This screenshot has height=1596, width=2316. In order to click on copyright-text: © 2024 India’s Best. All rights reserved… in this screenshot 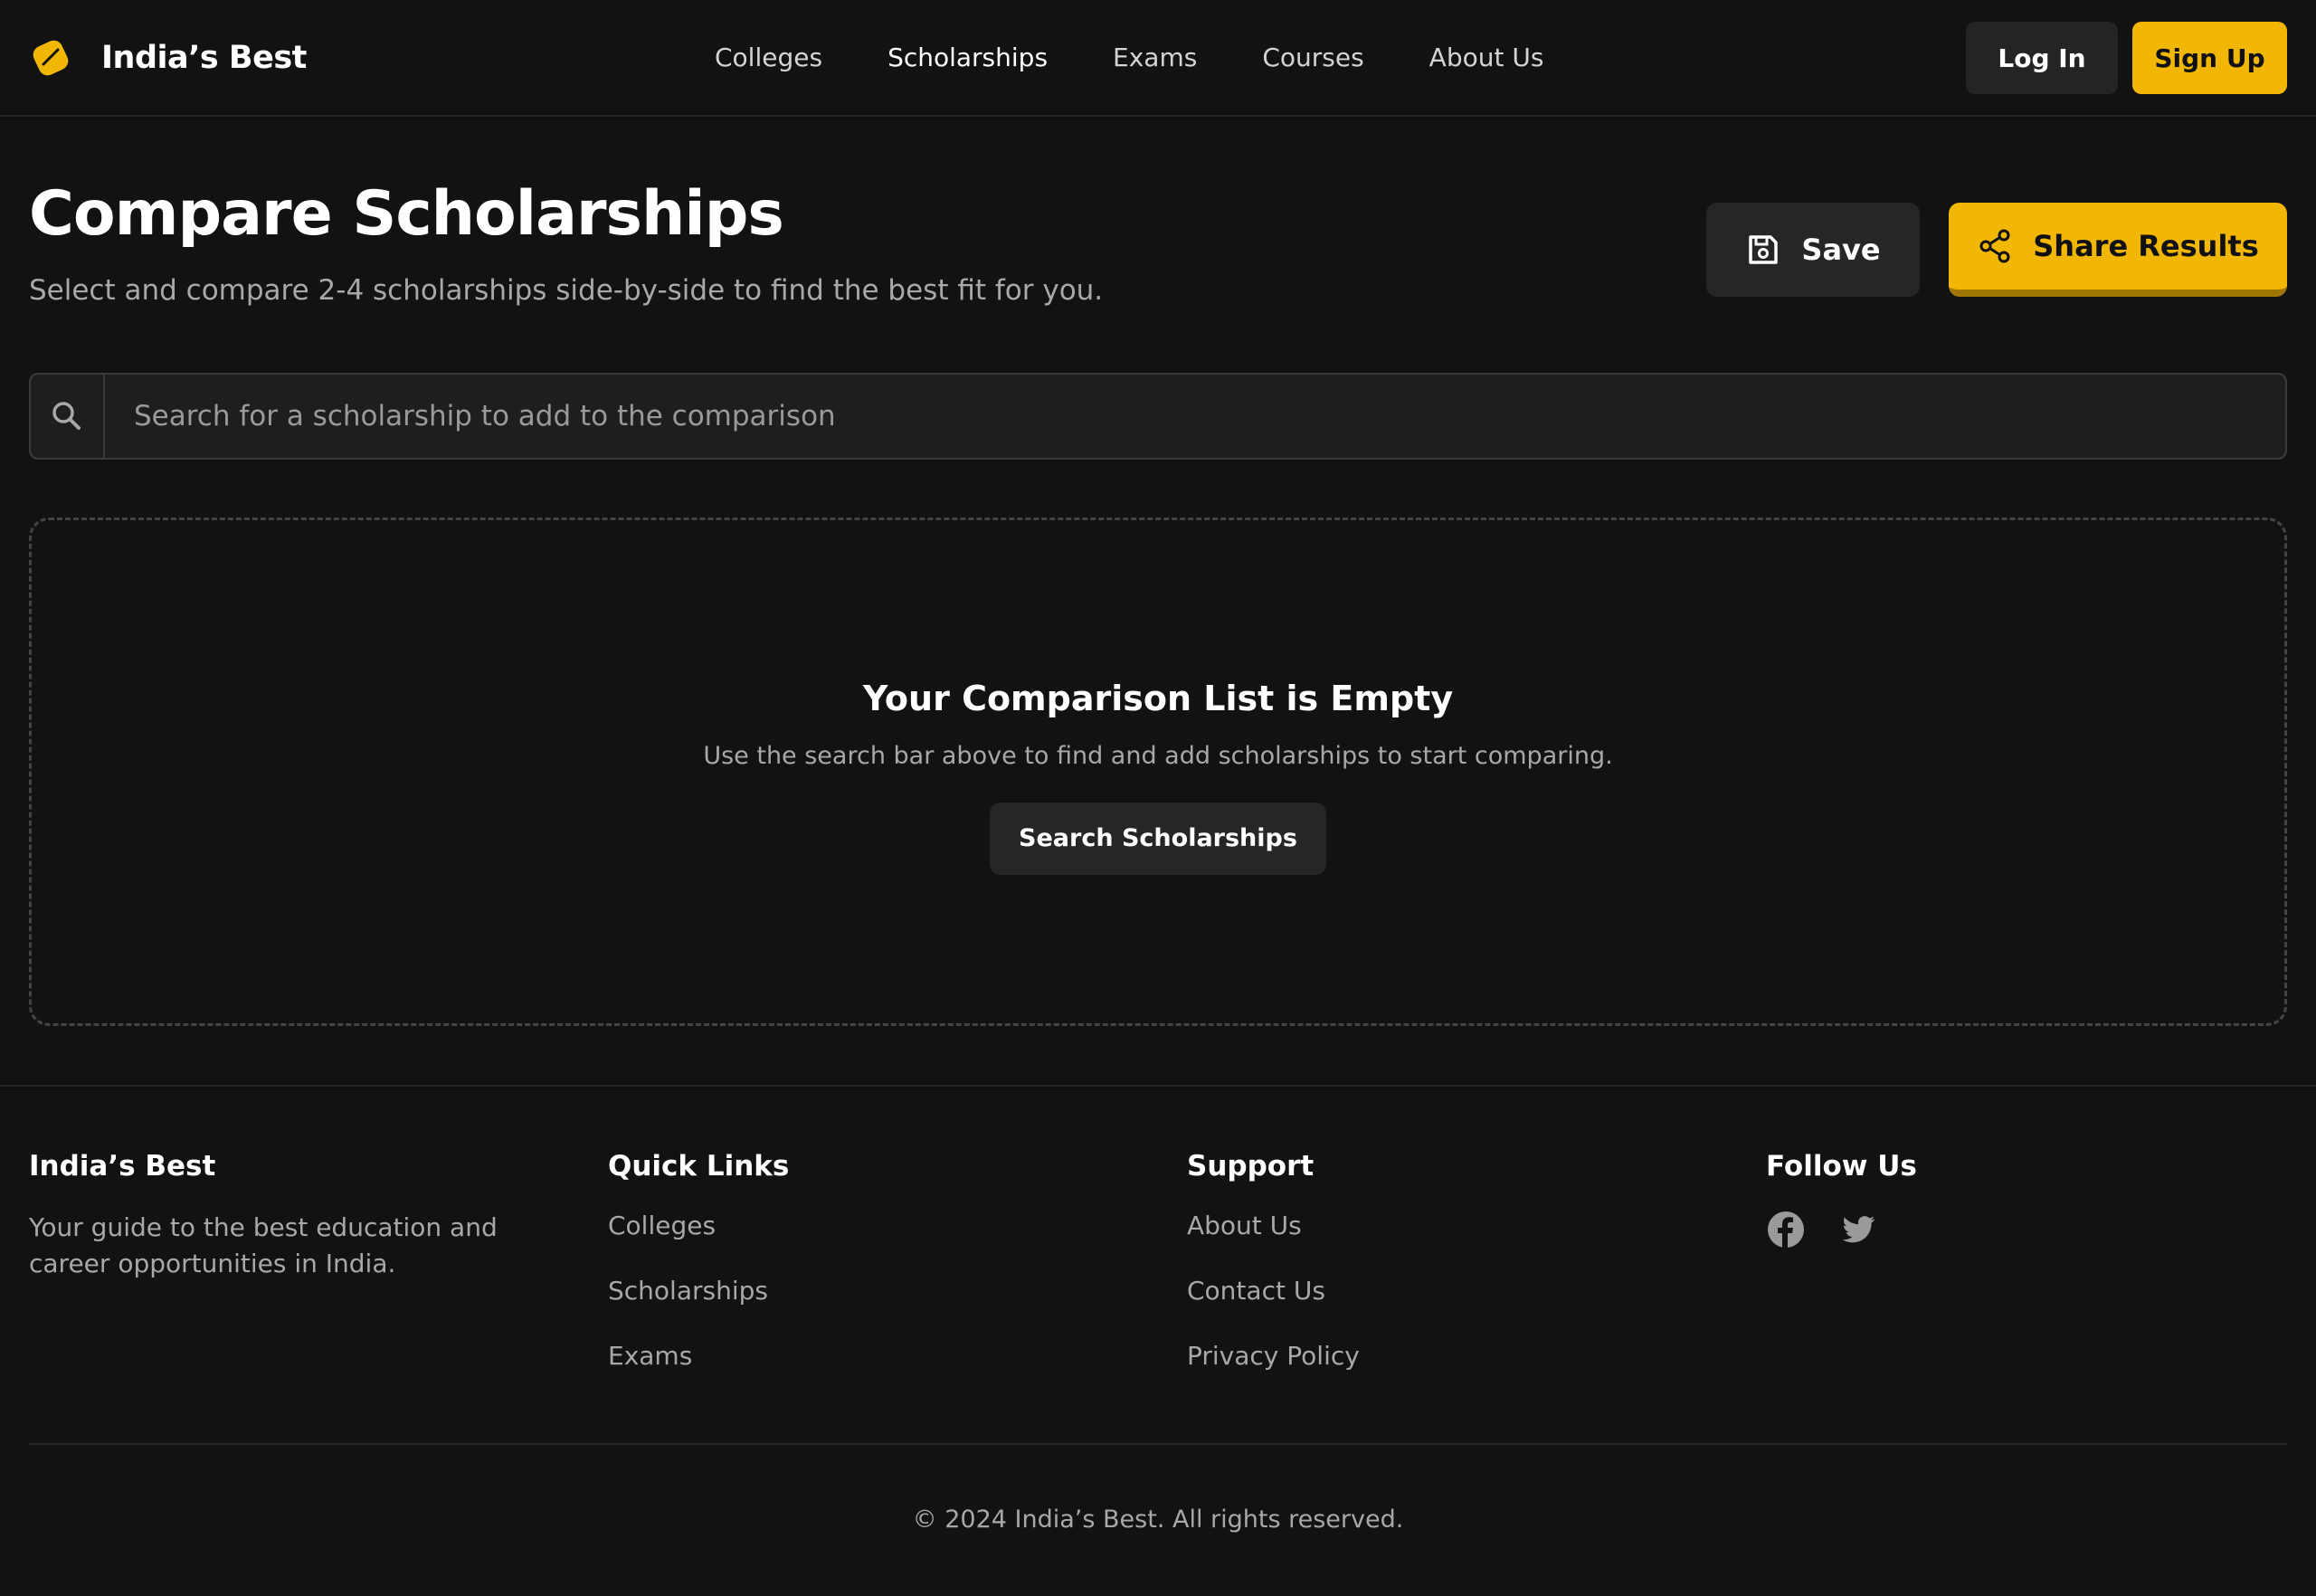, I will do `click(1158, 1520)`.